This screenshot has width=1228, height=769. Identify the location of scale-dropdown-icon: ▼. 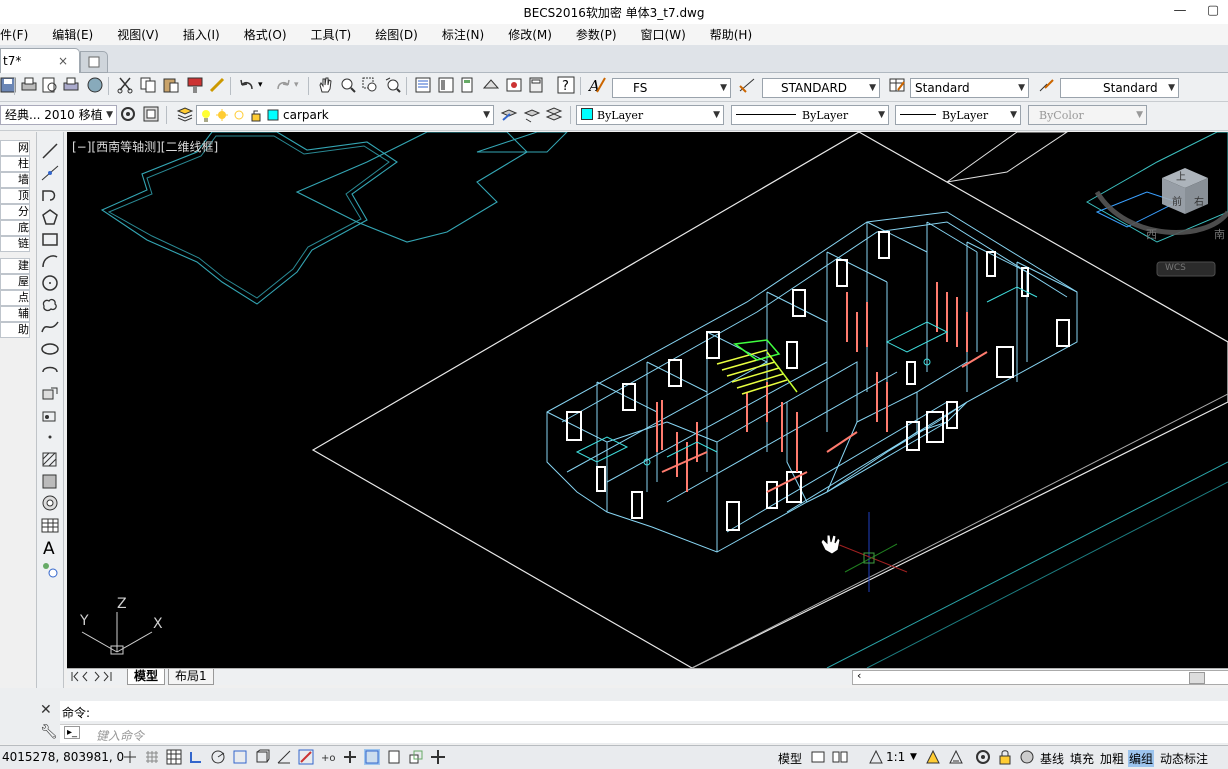
(913, 757).